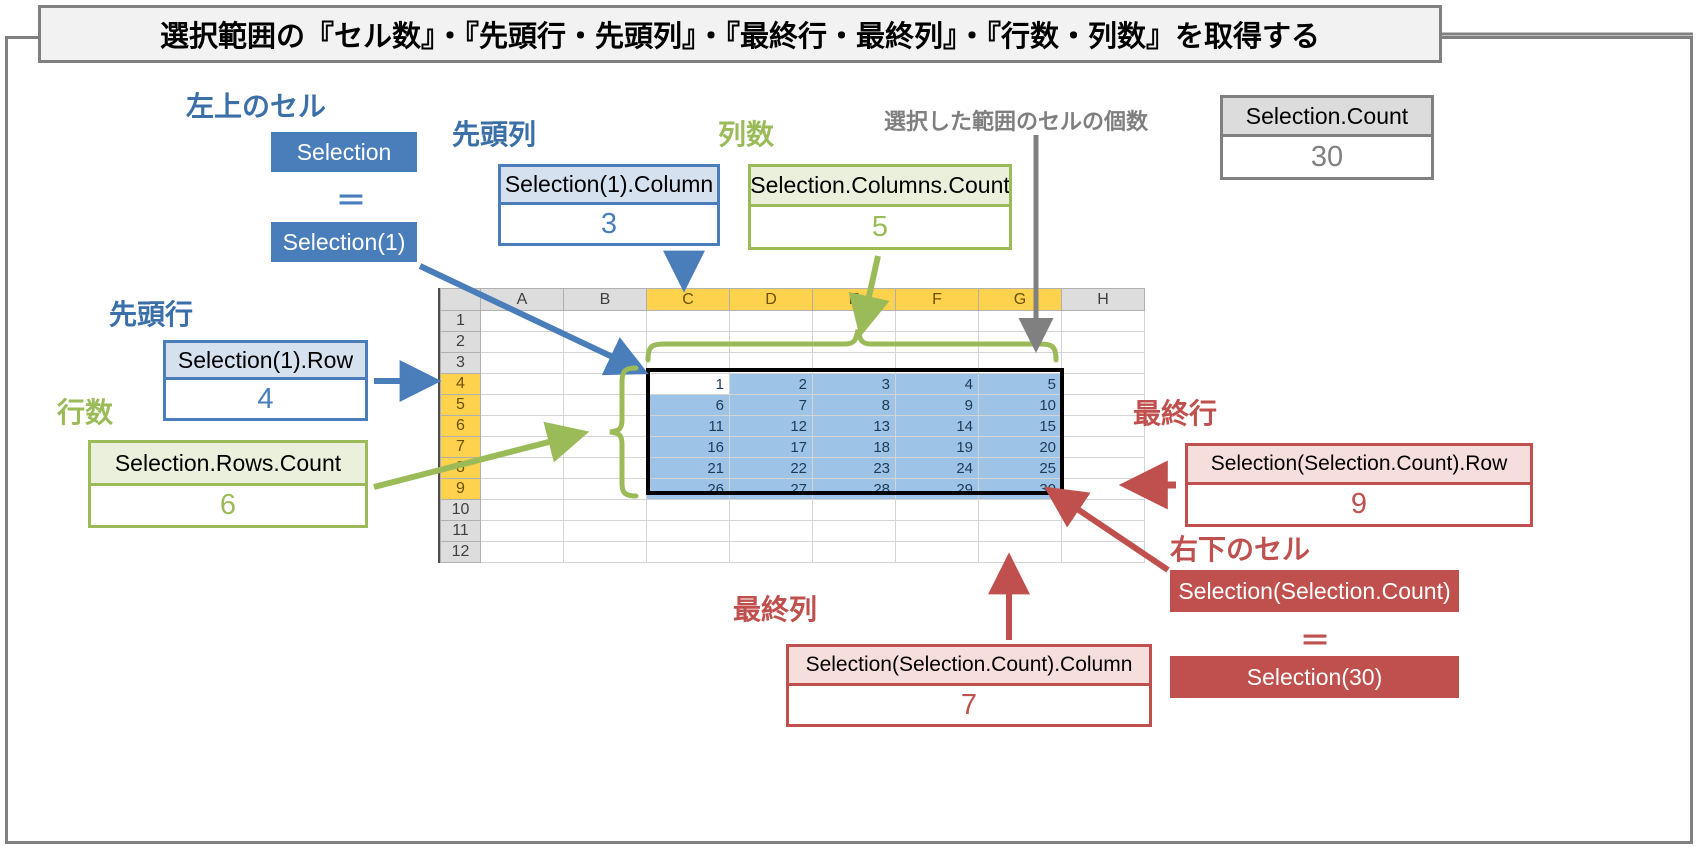 Image resolution: width=1699 pixels, height=855 pixels. I want to click on cell-G8: 25, so click(1020, 468).